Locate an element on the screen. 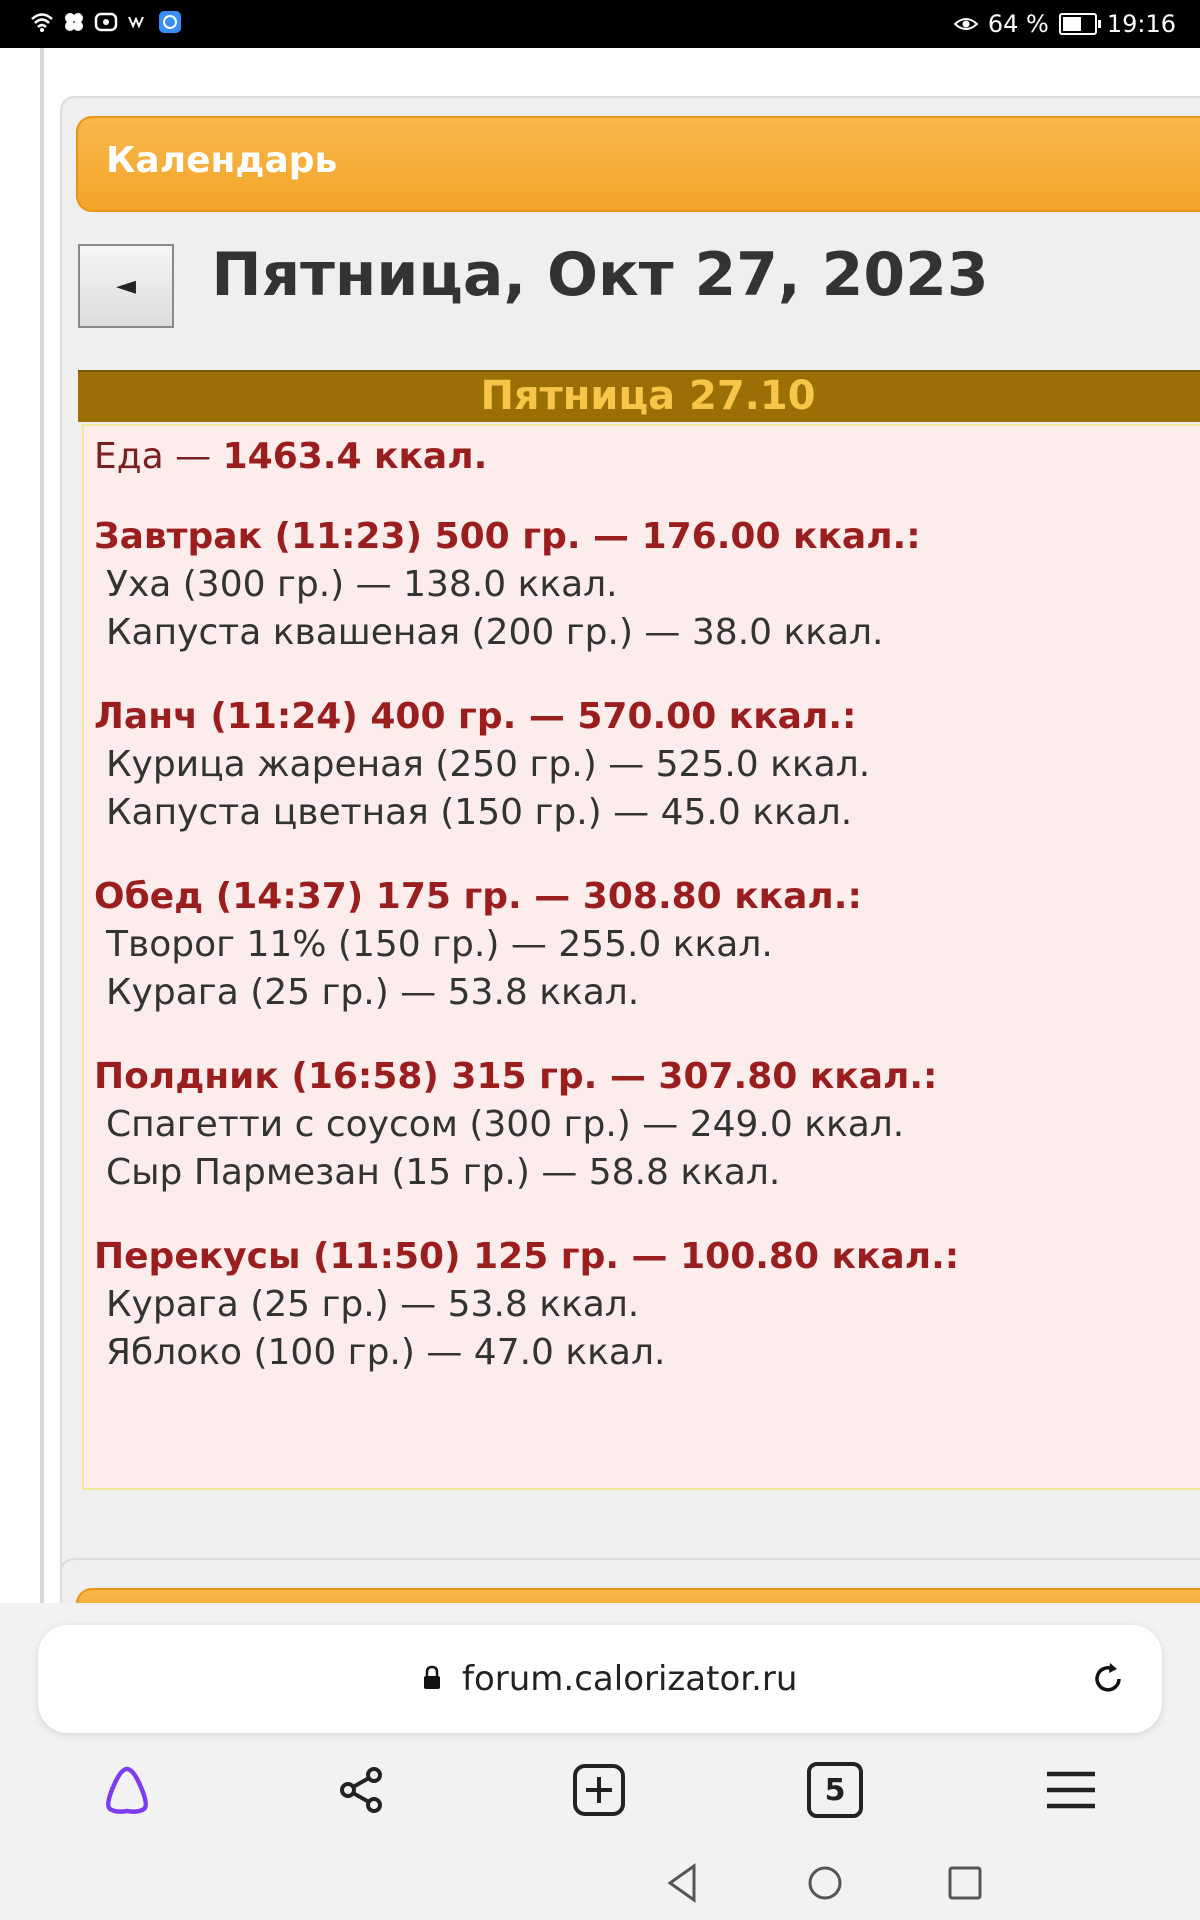 The height and width of the screenshot is (1920, 1200). wifi-icon is located at coordinates (42, 22).